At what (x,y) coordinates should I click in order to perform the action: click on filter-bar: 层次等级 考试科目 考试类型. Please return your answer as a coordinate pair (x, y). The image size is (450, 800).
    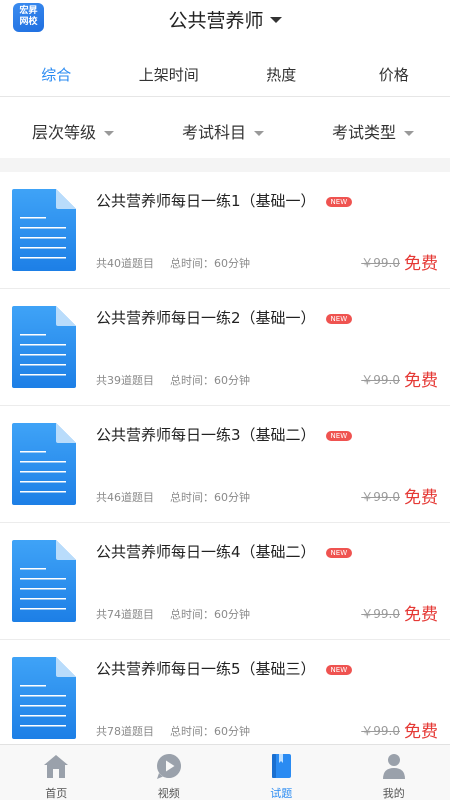
    Looking at the image, I should click on (225, 133).